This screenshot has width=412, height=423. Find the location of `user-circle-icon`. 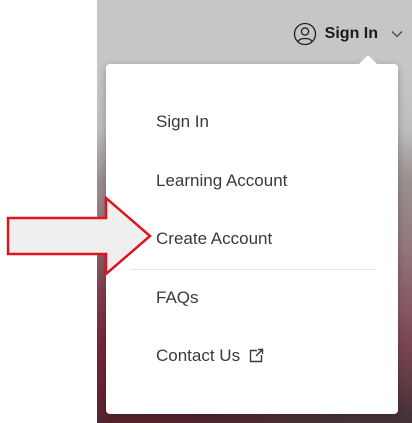

user-circle-icon is located at coordinates (304, 34).